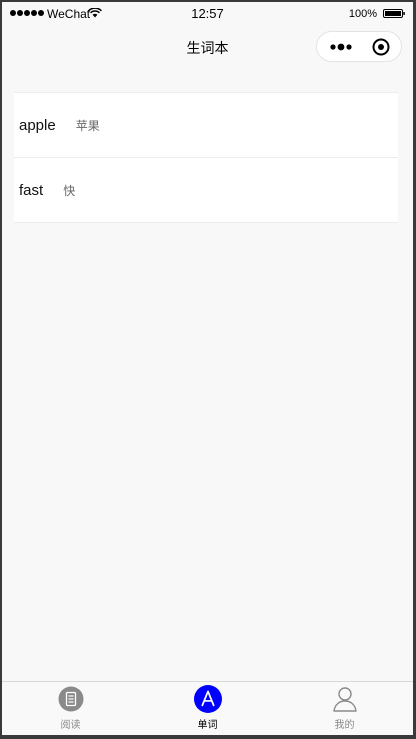 This screenshot has width=416, height=739. Describe the element at coordinates (207, 13) in the screenshot. I see `status-bar: WeChat 12:57 100%` at that location.